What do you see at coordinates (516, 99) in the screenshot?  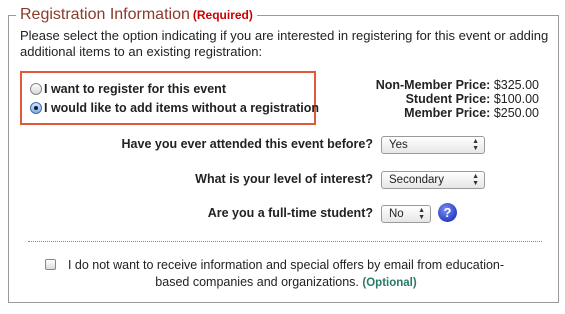 I see `price-value: $100.00` at bounding box center [516, 99].